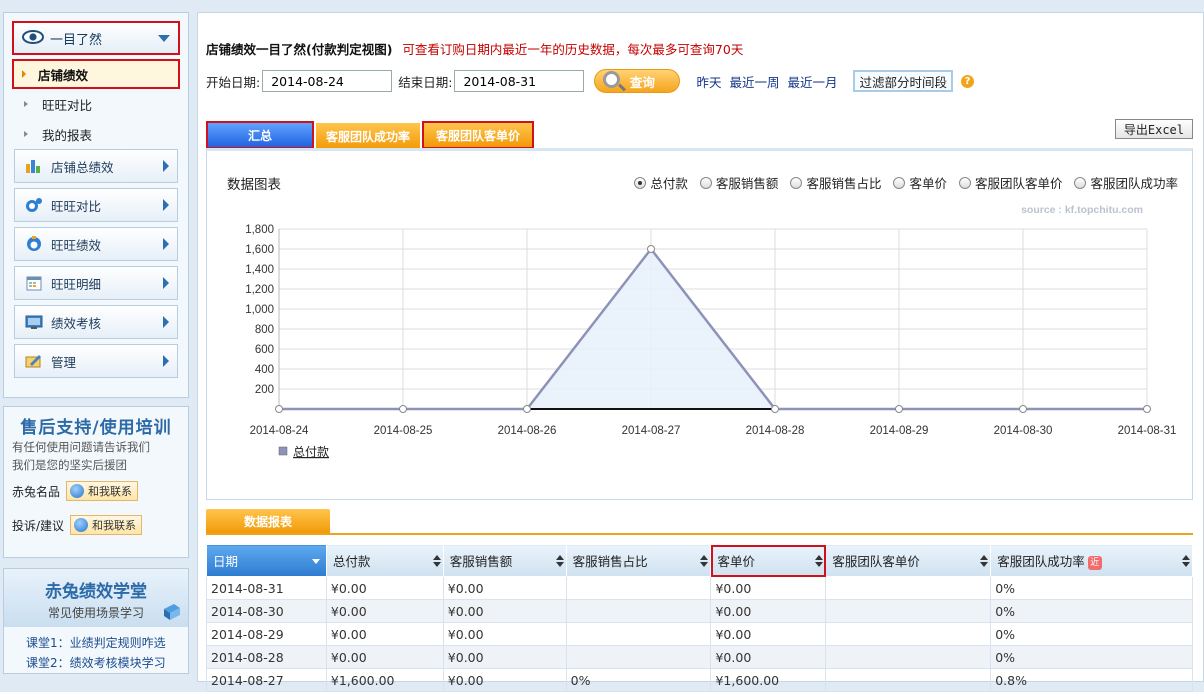 This screenshot has height=692, width=1204. I want to click on start-date-label: 开始日期:, so click(233, 82).